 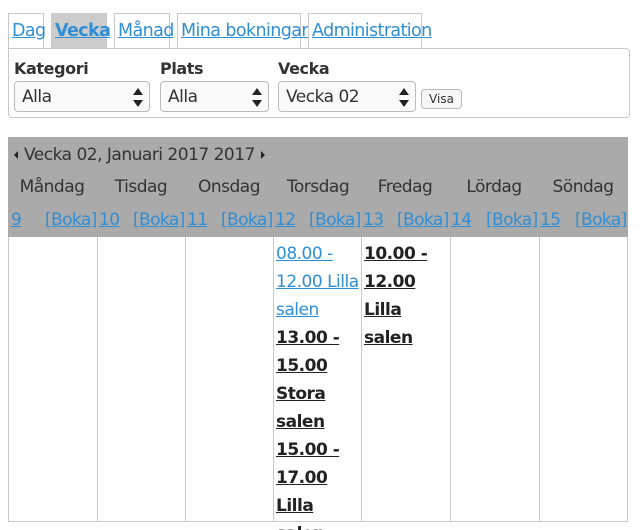 What do you see at coordinates (317, 380) in the screenshot?
I see `booking-entry: 13.00 - 15.00 Stora salen` at bounding box center [317, 380].